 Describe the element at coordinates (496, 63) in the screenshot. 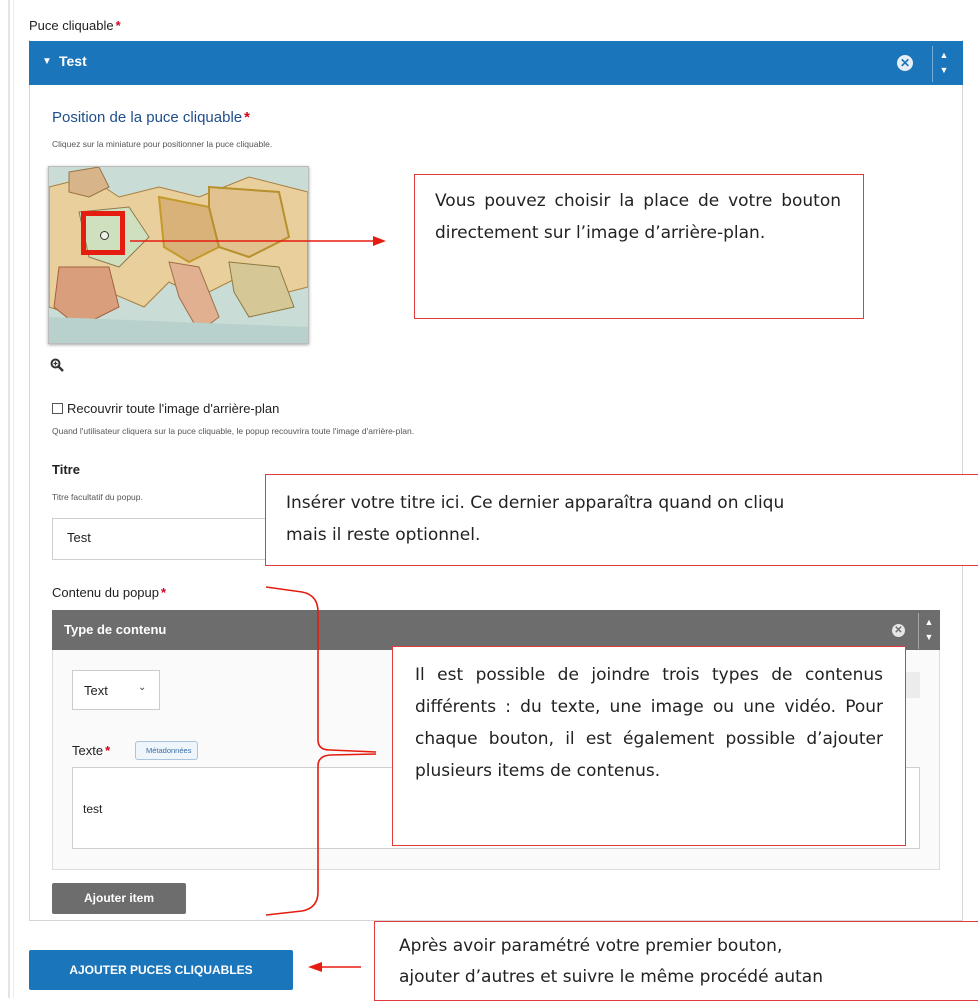

I see `puce-header-bar: ▼ Test ✕ ▲ ▼` at that location.